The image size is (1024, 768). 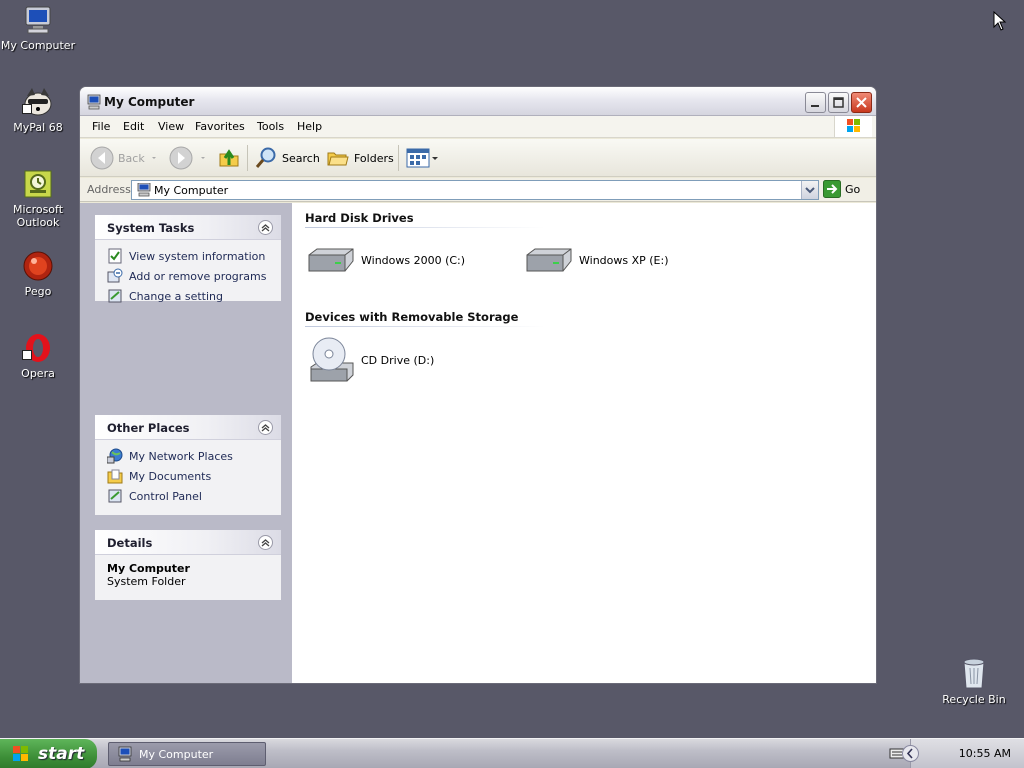 I want to click on views-icon, so click(x=418, y=158).